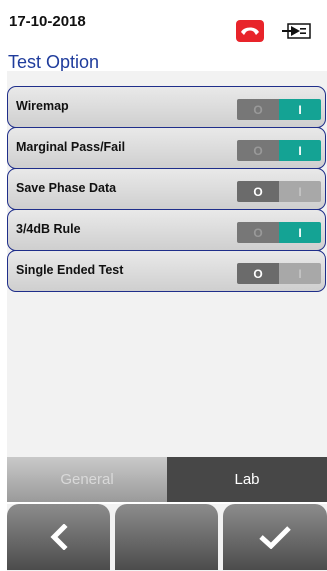  I want to click on single-ended-test-toggle: O I, so click(279, 273).